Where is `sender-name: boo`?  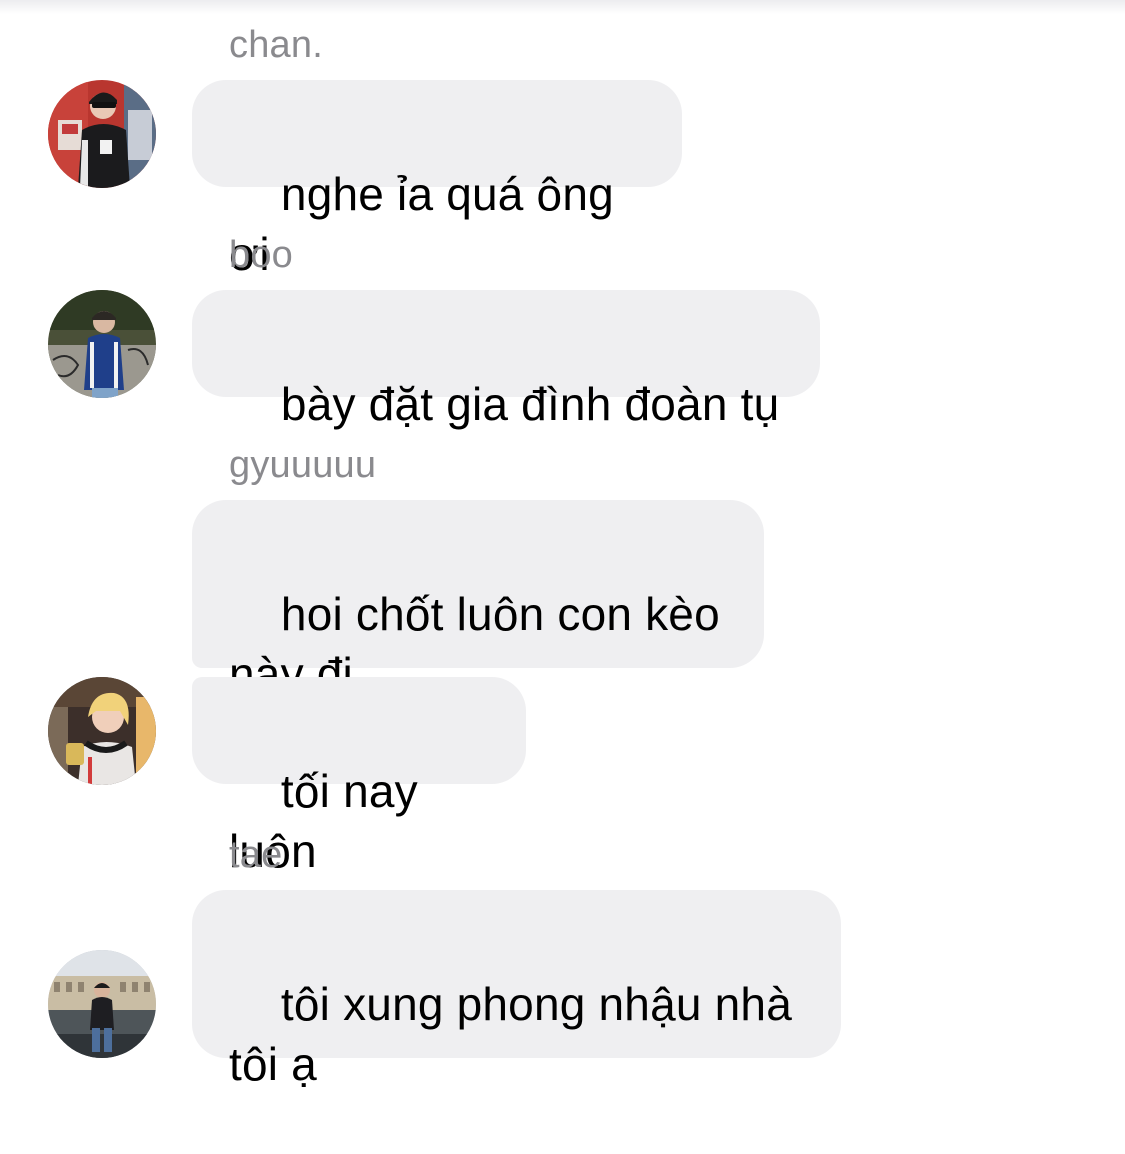
sender-name: boo is located at coordinates (261, 255).